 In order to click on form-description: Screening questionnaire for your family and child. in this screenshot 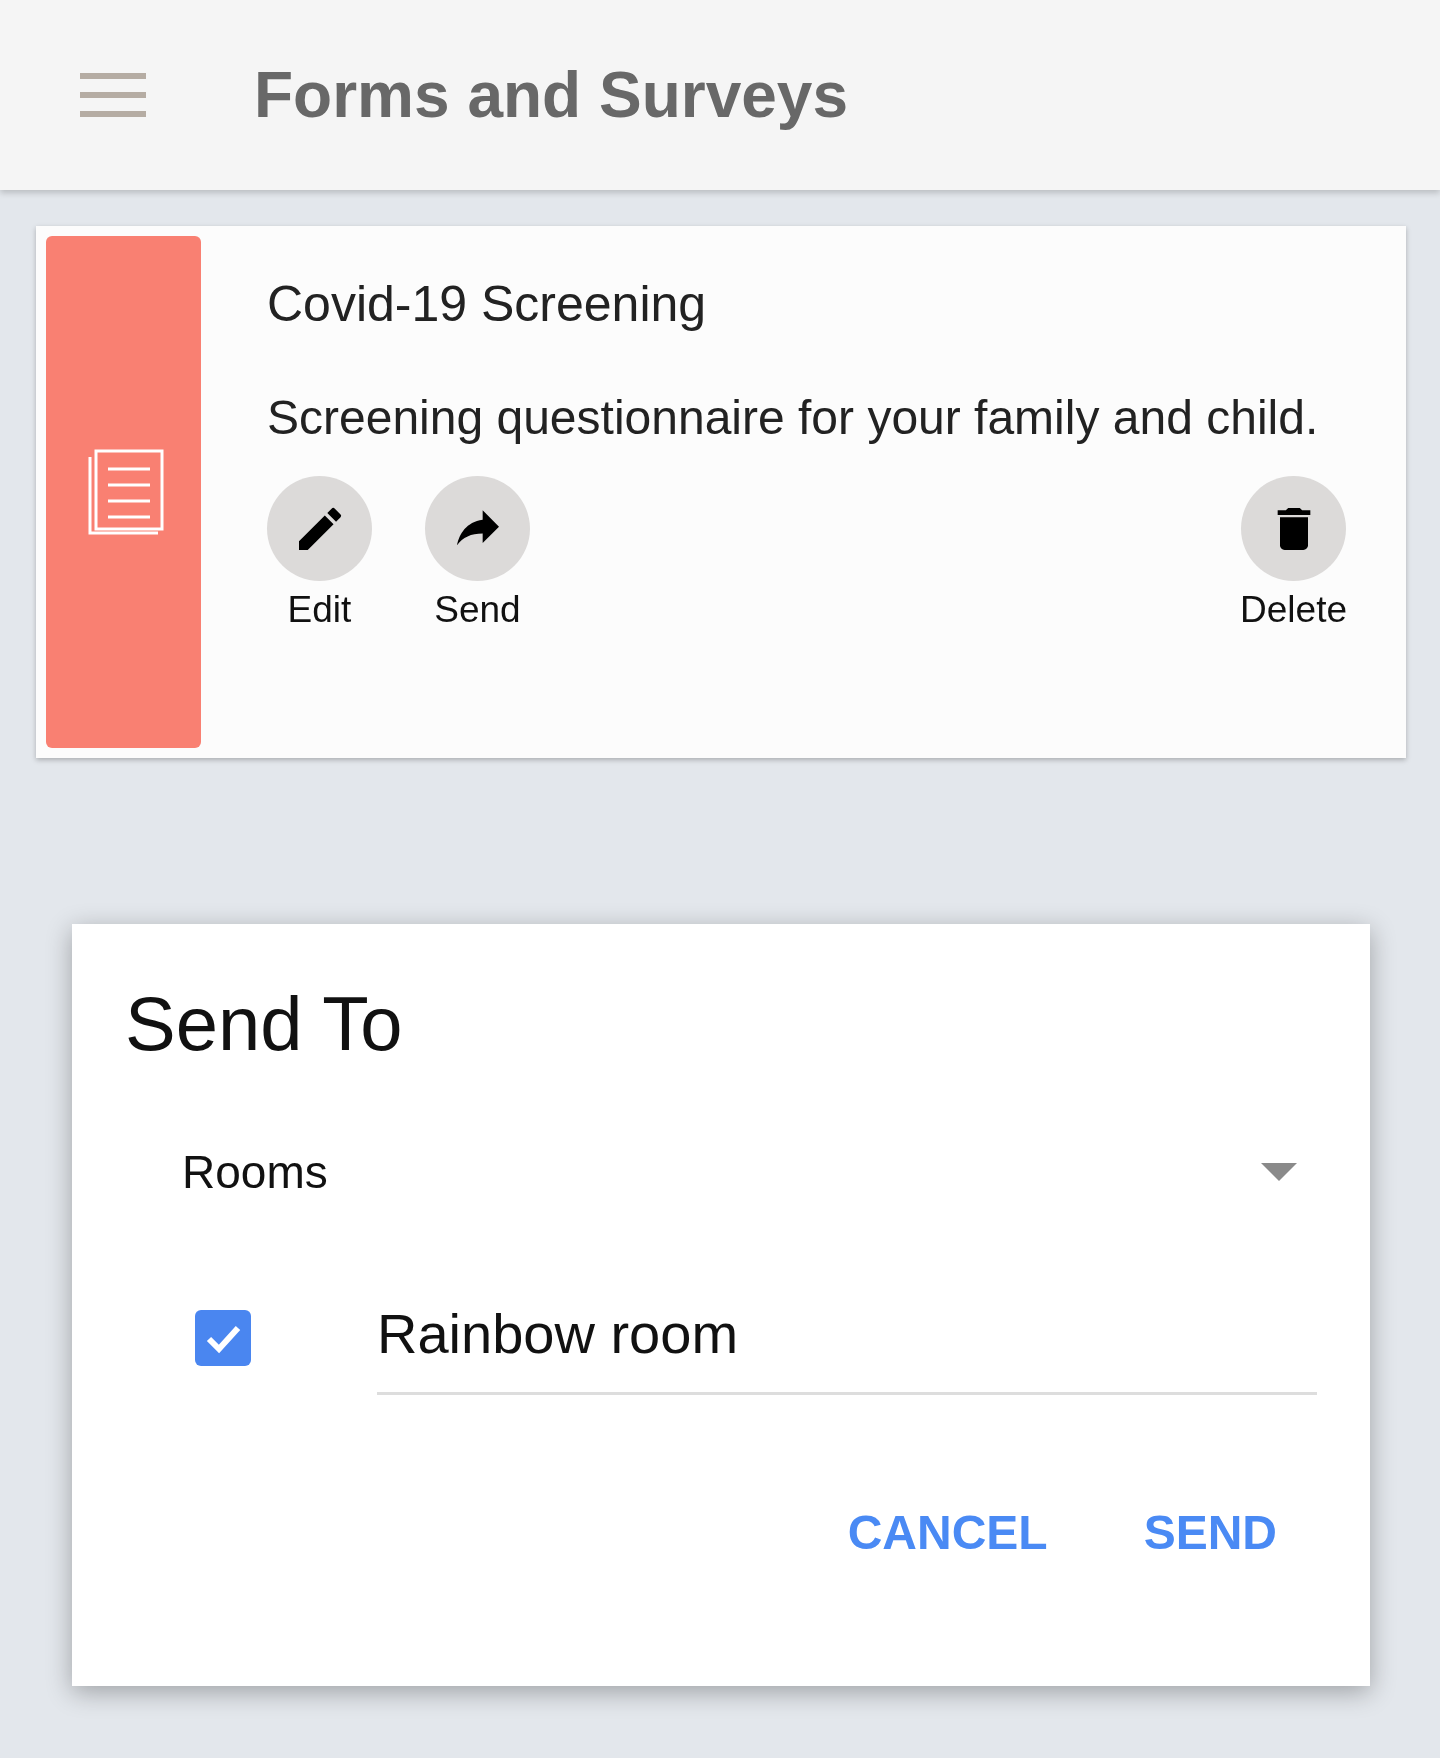, I will do `click(793, 418)`.